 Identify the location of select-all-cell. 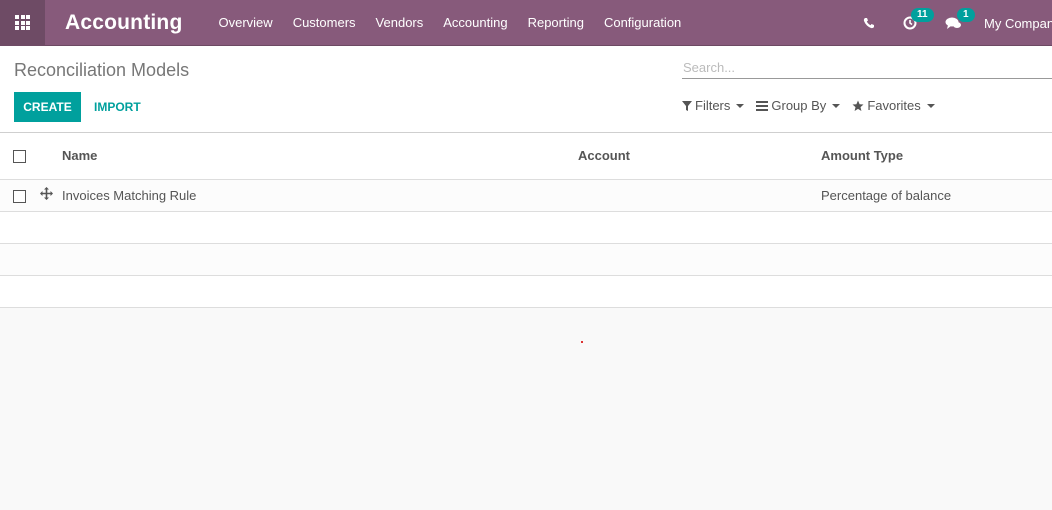
(20, 156).